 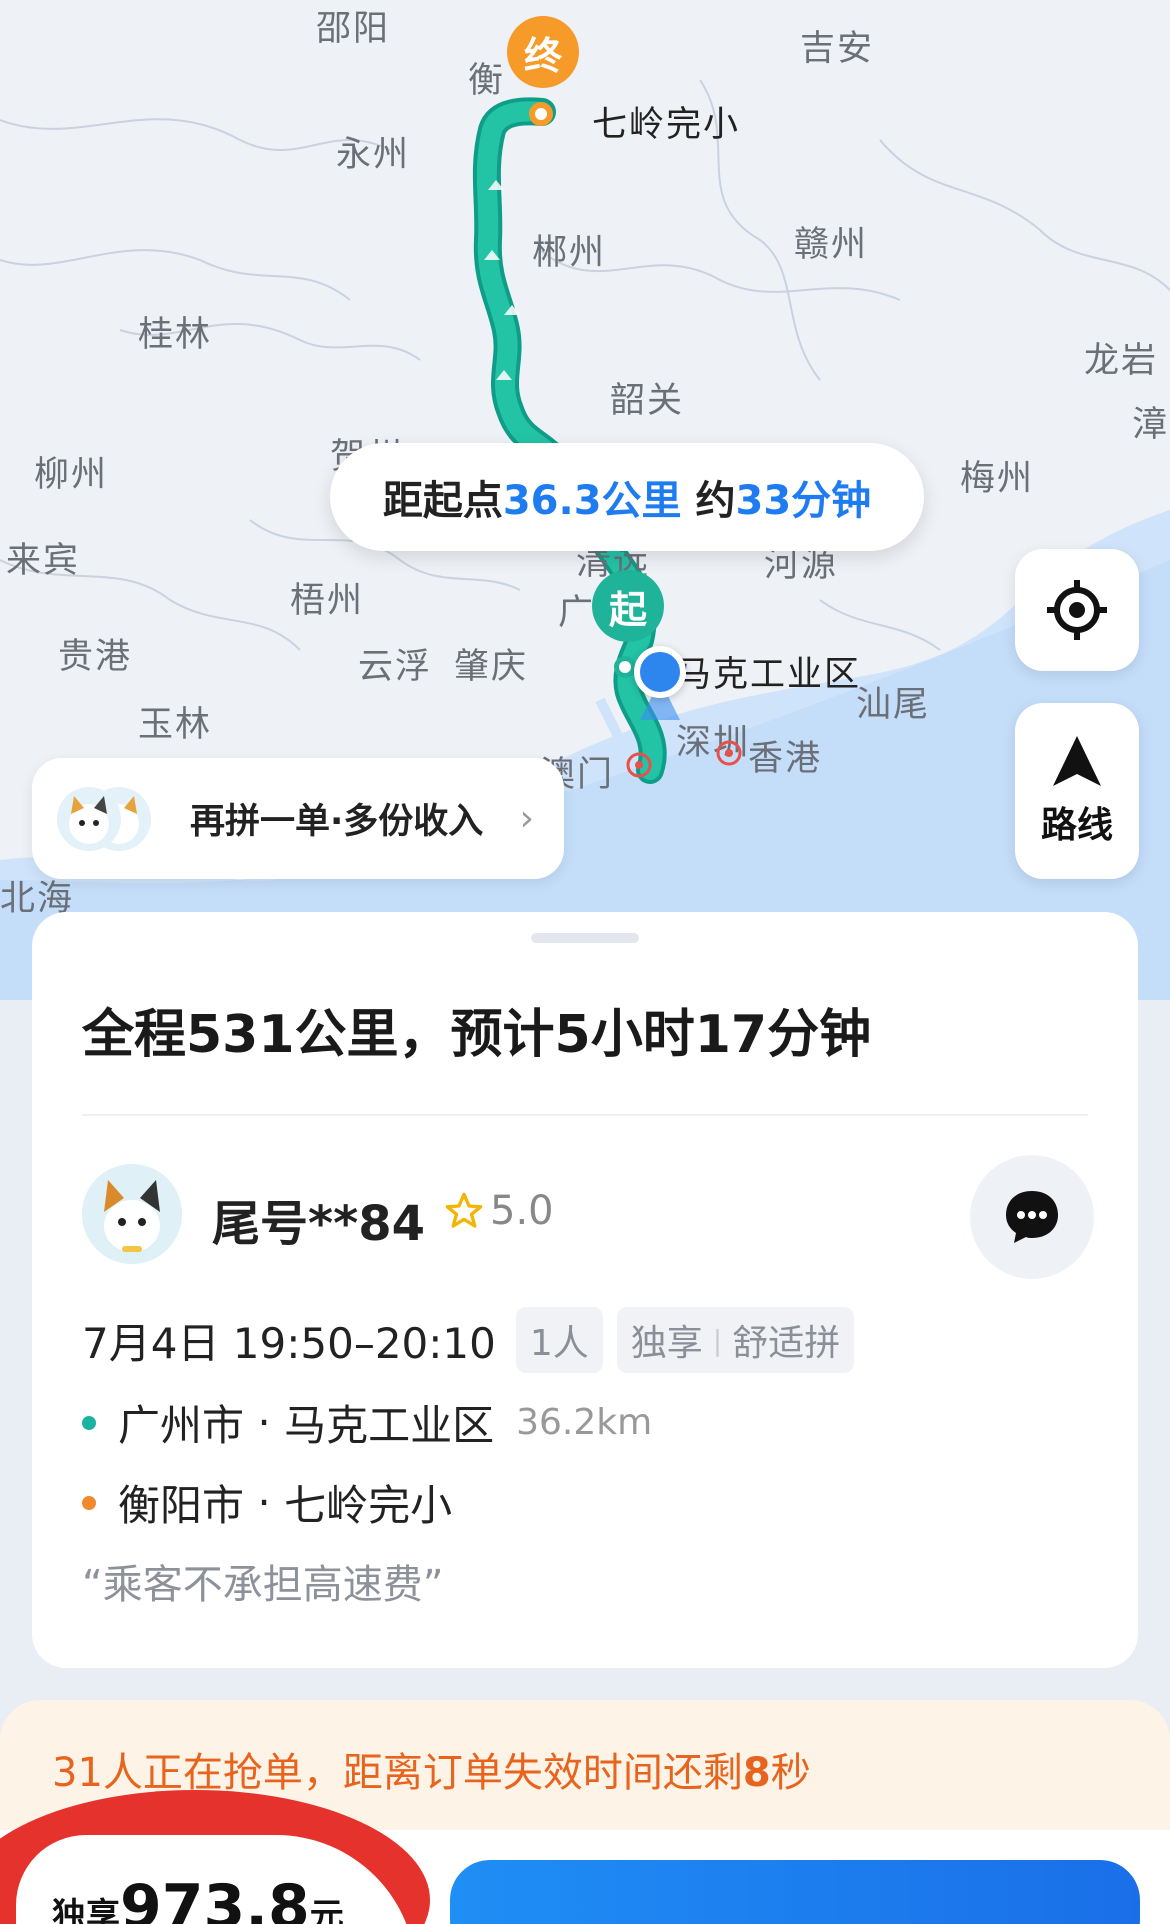 What do you see at coordinates (86, 1910) in the screenshot?
I see `price-label: 独享` at bounding box center [86, 1910].